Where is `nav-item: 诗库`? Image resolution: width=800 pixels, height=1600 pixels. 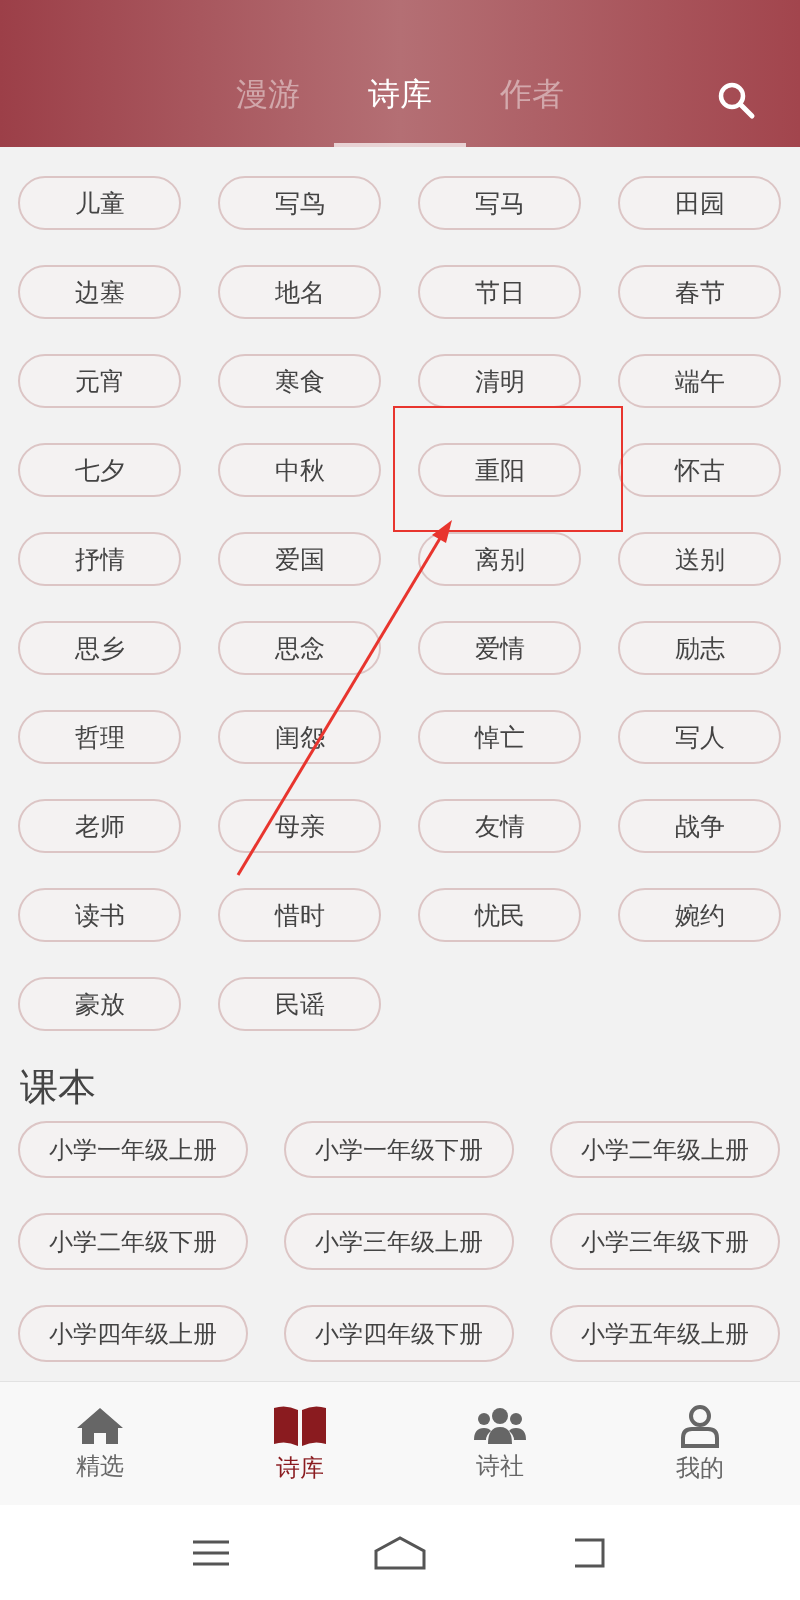
nav-item: 诗库 is located at coordinates (300, 1443).